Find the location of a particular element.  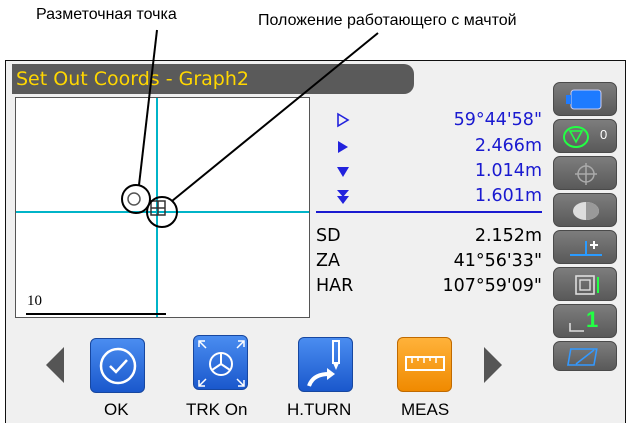

illumination-icon is located at coordinates (586, 211).